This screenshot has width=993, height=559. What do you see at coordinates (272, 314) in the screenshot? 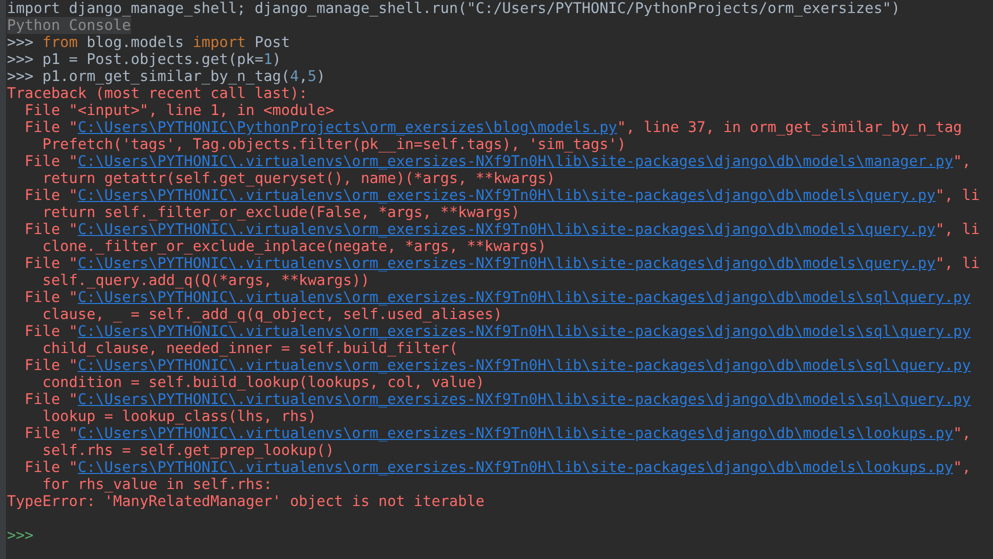
I see `traceback-line: clause, _ = self._add_q(q_object, self.used_aliases)` at bounding box center [272, 314].